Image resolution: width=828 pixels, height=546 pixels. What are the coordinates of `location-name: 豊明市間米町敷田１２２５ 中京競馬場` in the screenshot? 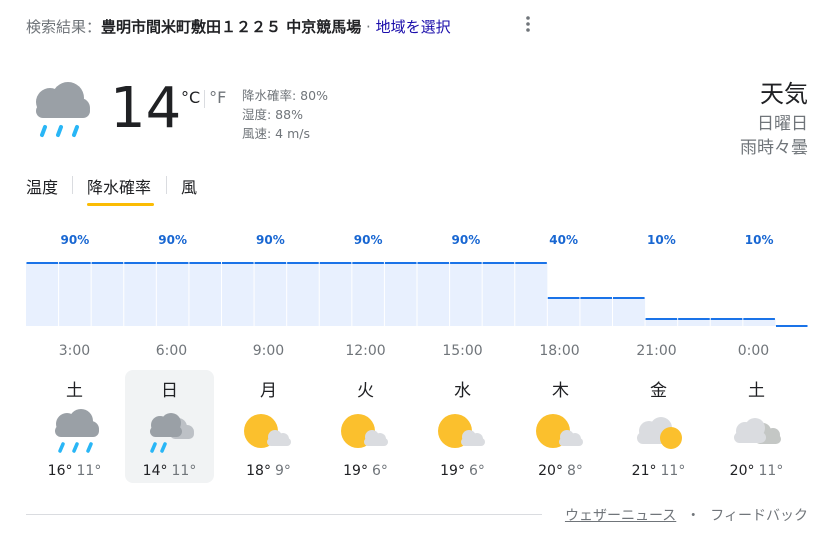 It's located at (231, 27).